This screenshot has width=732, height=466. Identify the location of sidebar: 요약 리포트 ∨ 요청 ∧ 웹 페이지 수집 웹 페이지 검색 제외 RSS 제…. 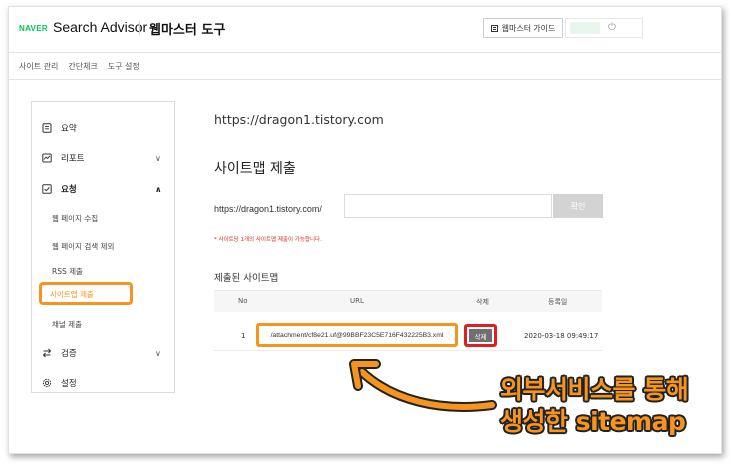
(103, 247).